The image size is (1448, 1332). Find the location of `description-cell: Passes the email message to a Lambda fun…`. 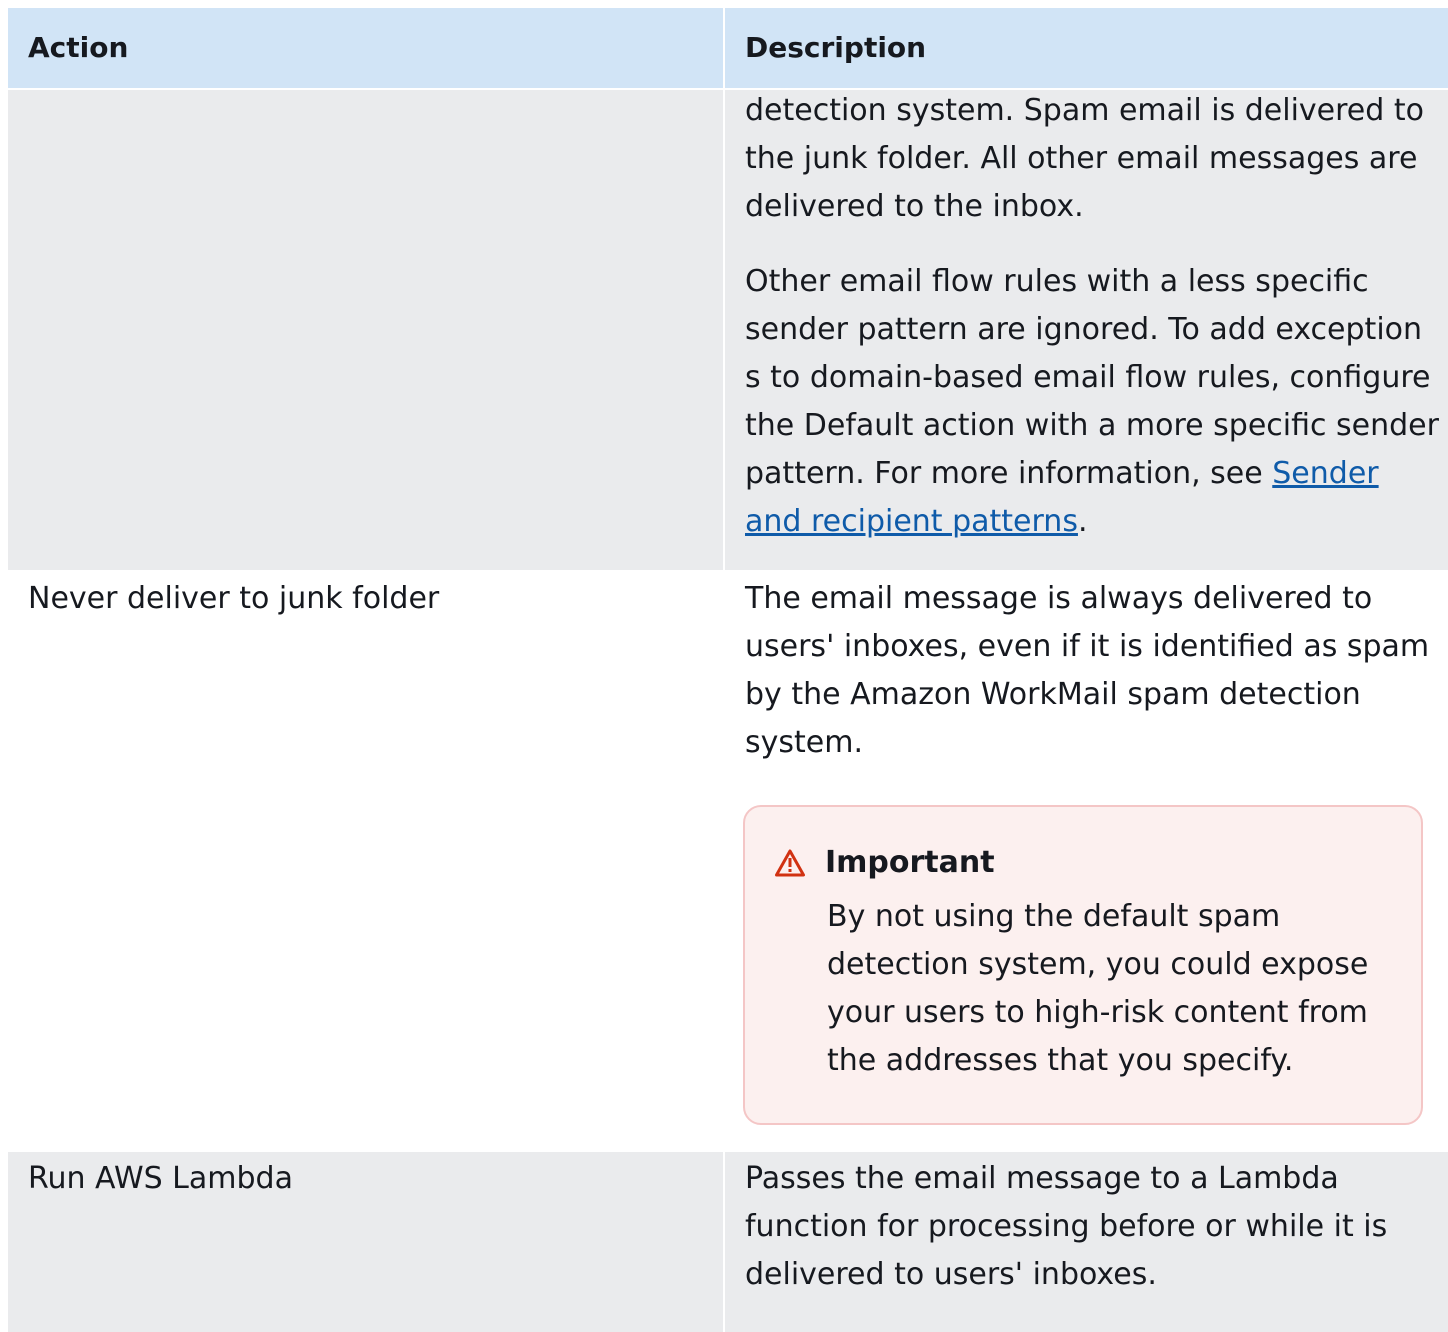

description-cell: Passes the email message to a Lambda fun… is located at coordinates (1086, 1242).